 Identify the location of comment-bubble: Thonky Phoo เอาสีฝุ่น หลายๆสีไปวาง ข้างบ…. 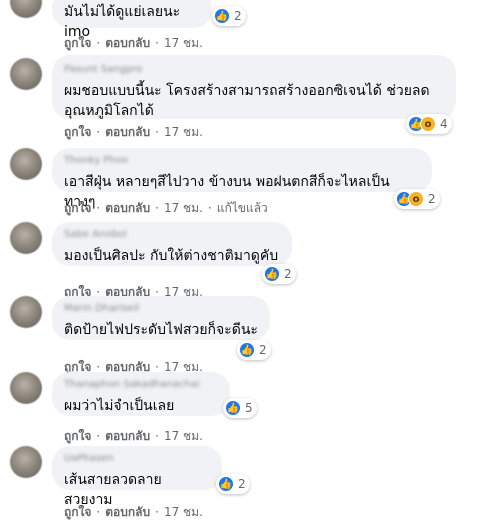
(242, 179).